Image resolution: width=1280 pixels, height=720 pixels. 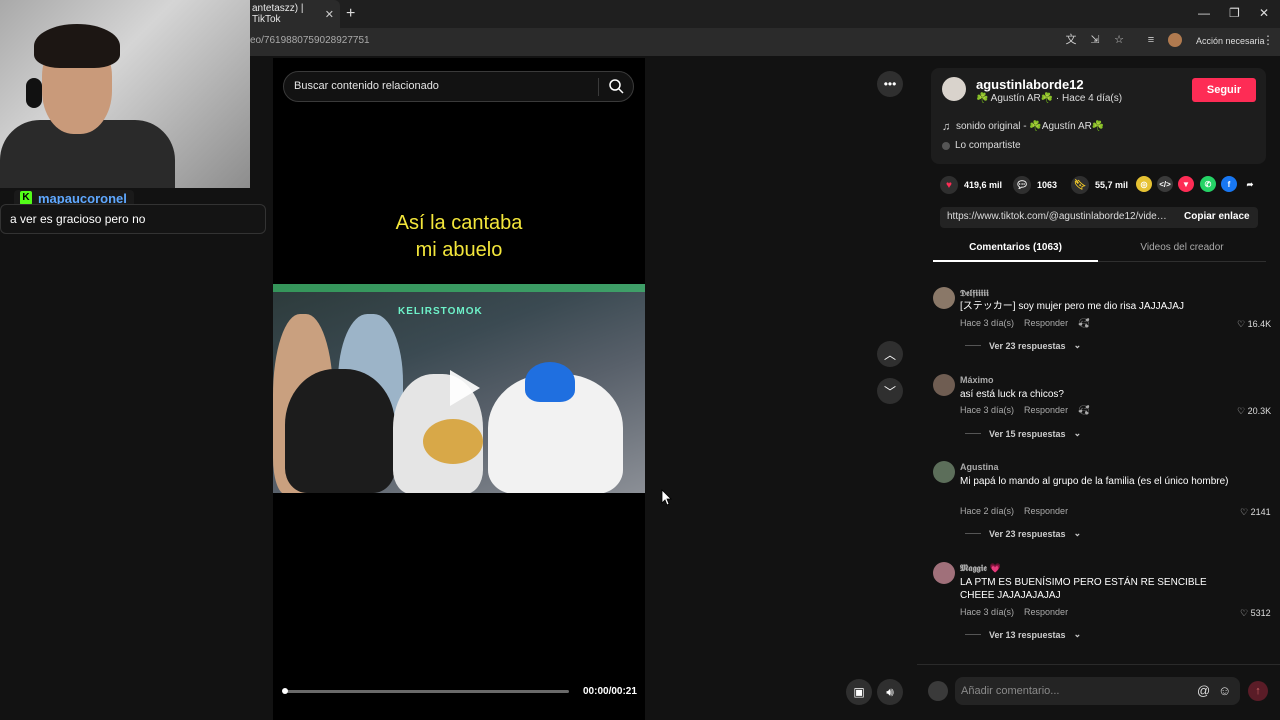 I want to click on play-icon, so click(x=464, y=388).